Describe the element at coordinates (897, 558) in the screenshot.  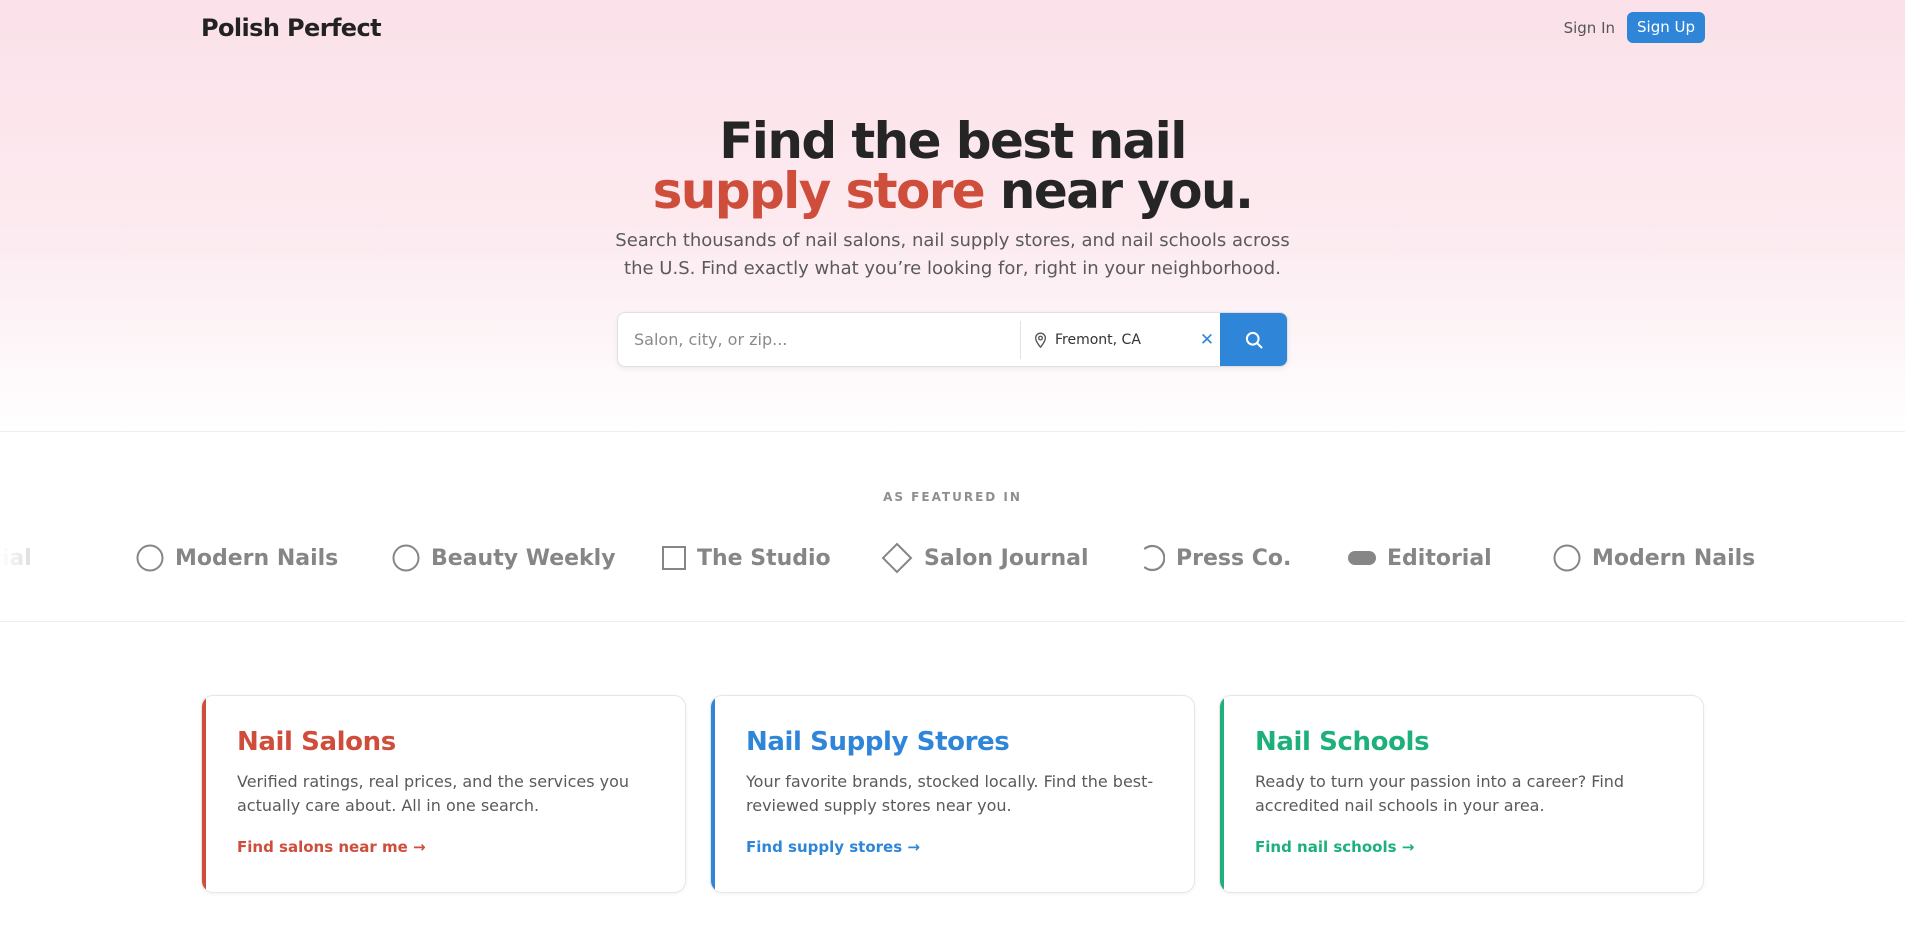
I see `diamond-icon` at that location.